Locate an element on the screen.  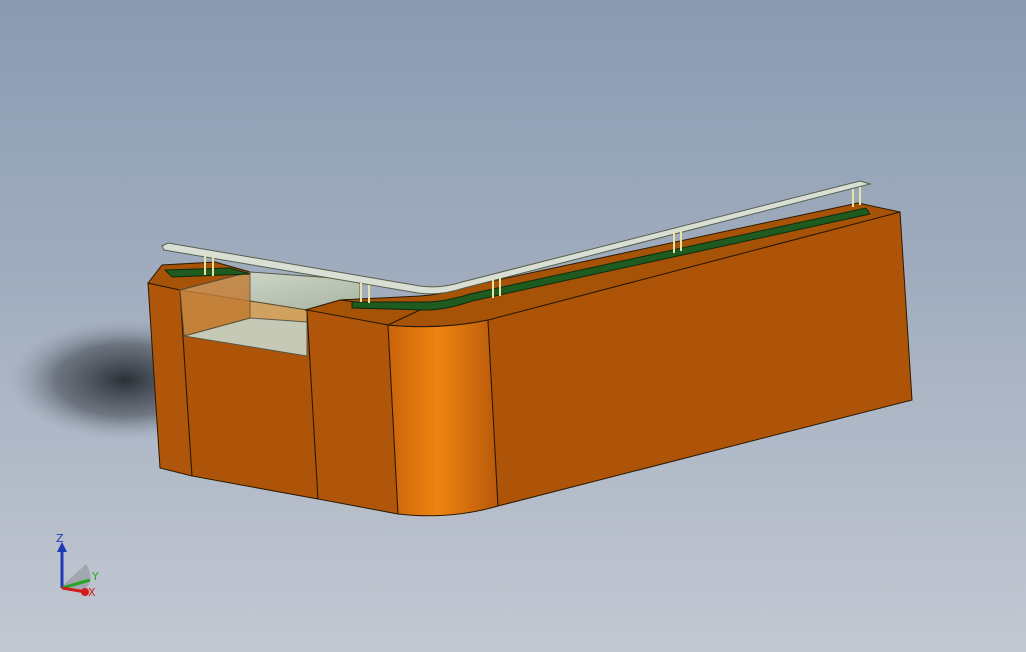
axis-triad: Z Y X is located at coordinates (77, 565).